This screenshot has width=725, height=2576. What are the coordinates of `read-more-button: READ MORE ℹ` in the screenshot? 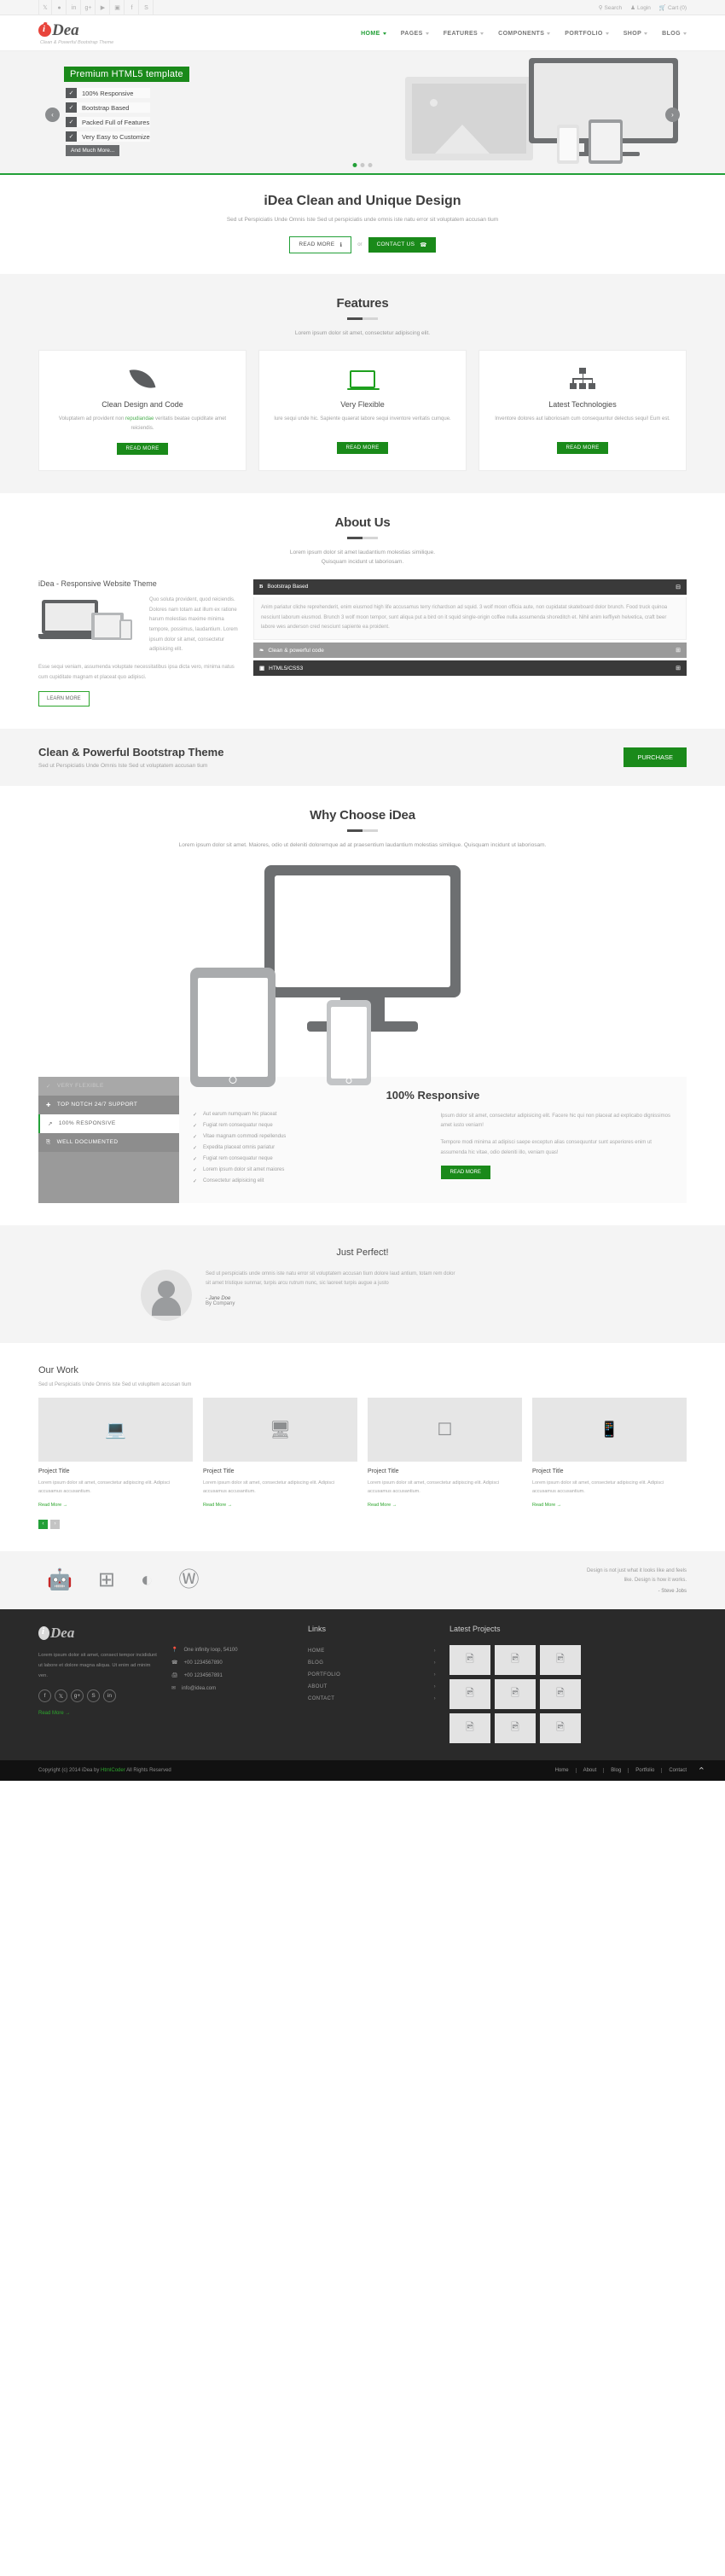 It's located at (320, 245).